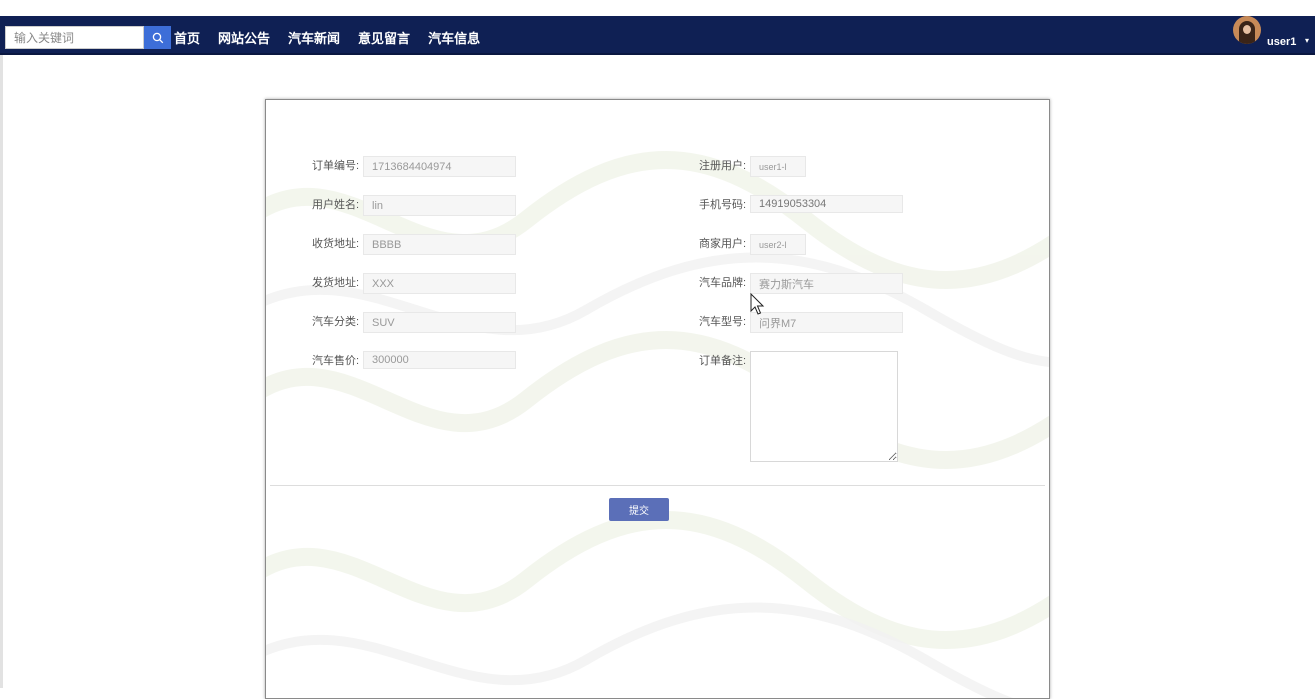 The image size is (1315, 699). What do you see at coordinates (336, 322) in the screenshot?
I see `label-car-category: 汽车分类:` at bounding box center [336, 322].